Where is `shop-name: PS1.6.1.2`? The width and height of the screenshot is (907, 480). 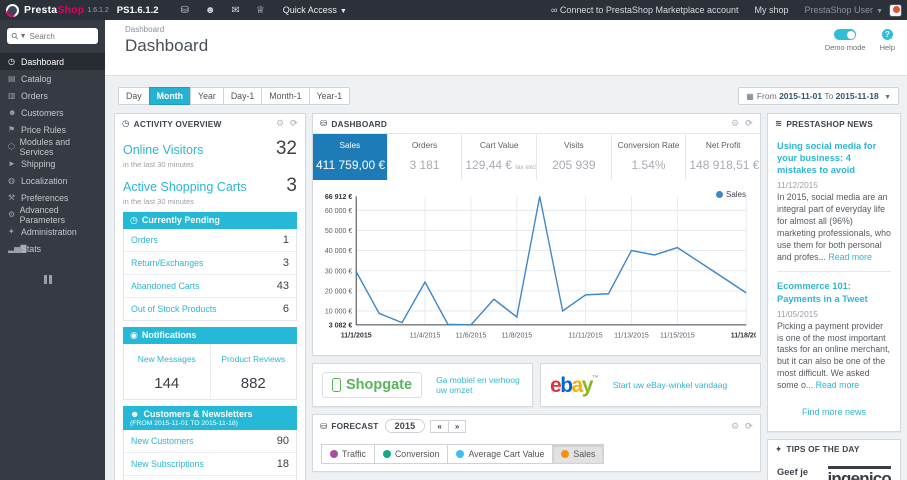 shop-name: PS1.6.1.2 is located at coordinates (138, 10).